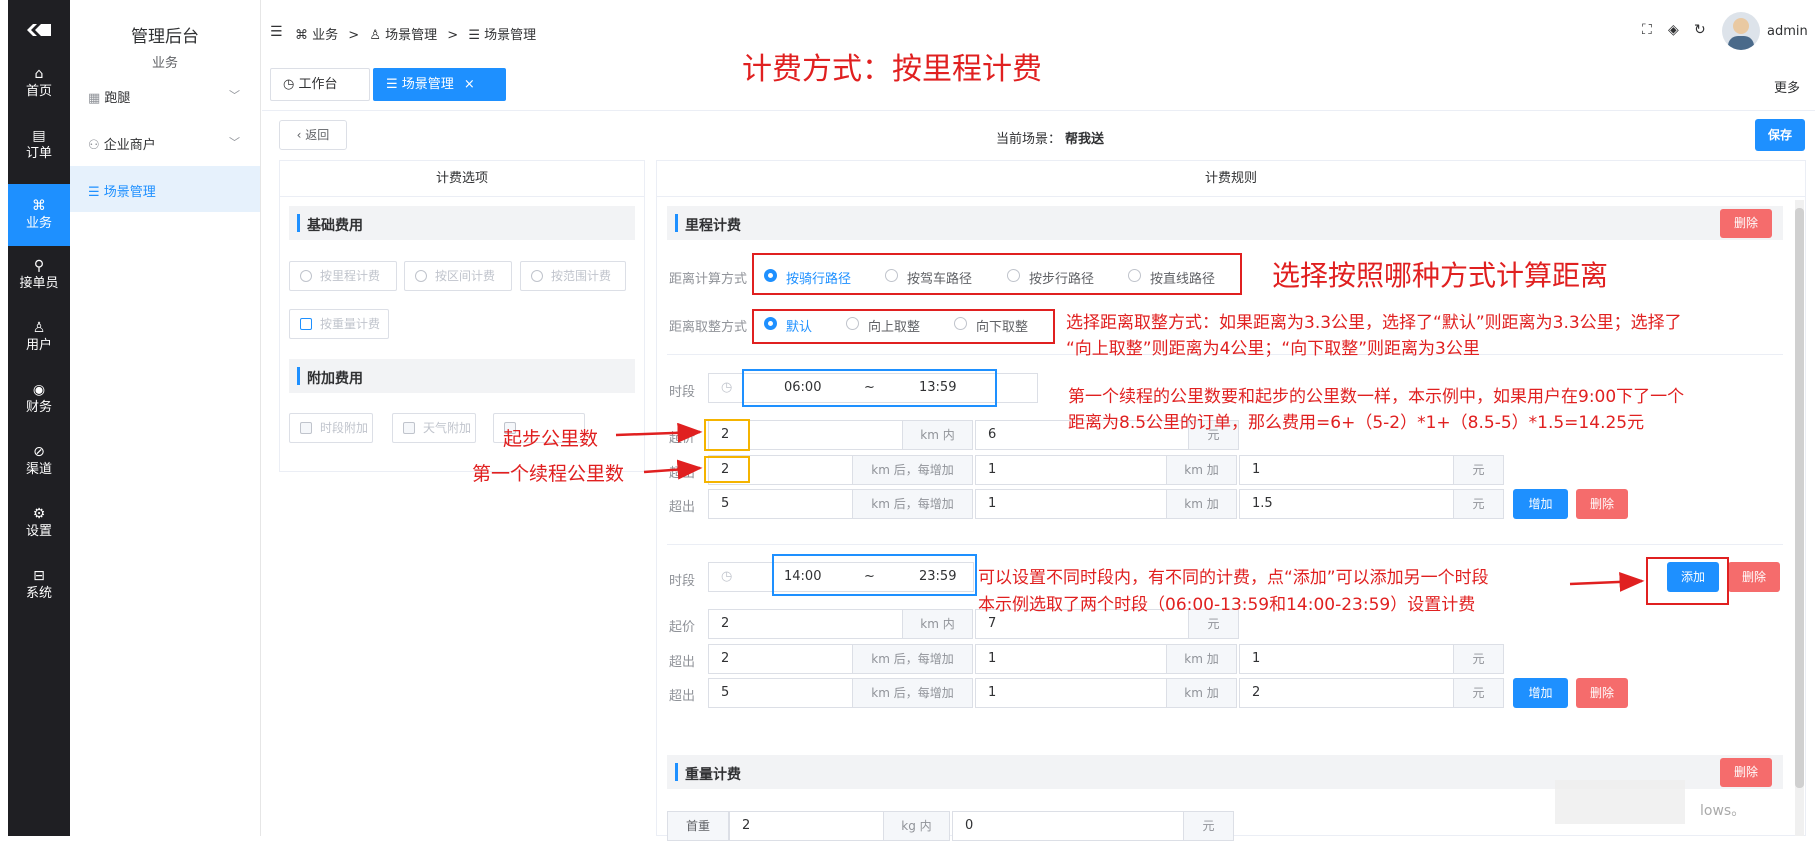 The image size is (1815, 856). Describe the element at coordinates (1607, 581) in the screenshot. I see `arrow-add-period` at that location.